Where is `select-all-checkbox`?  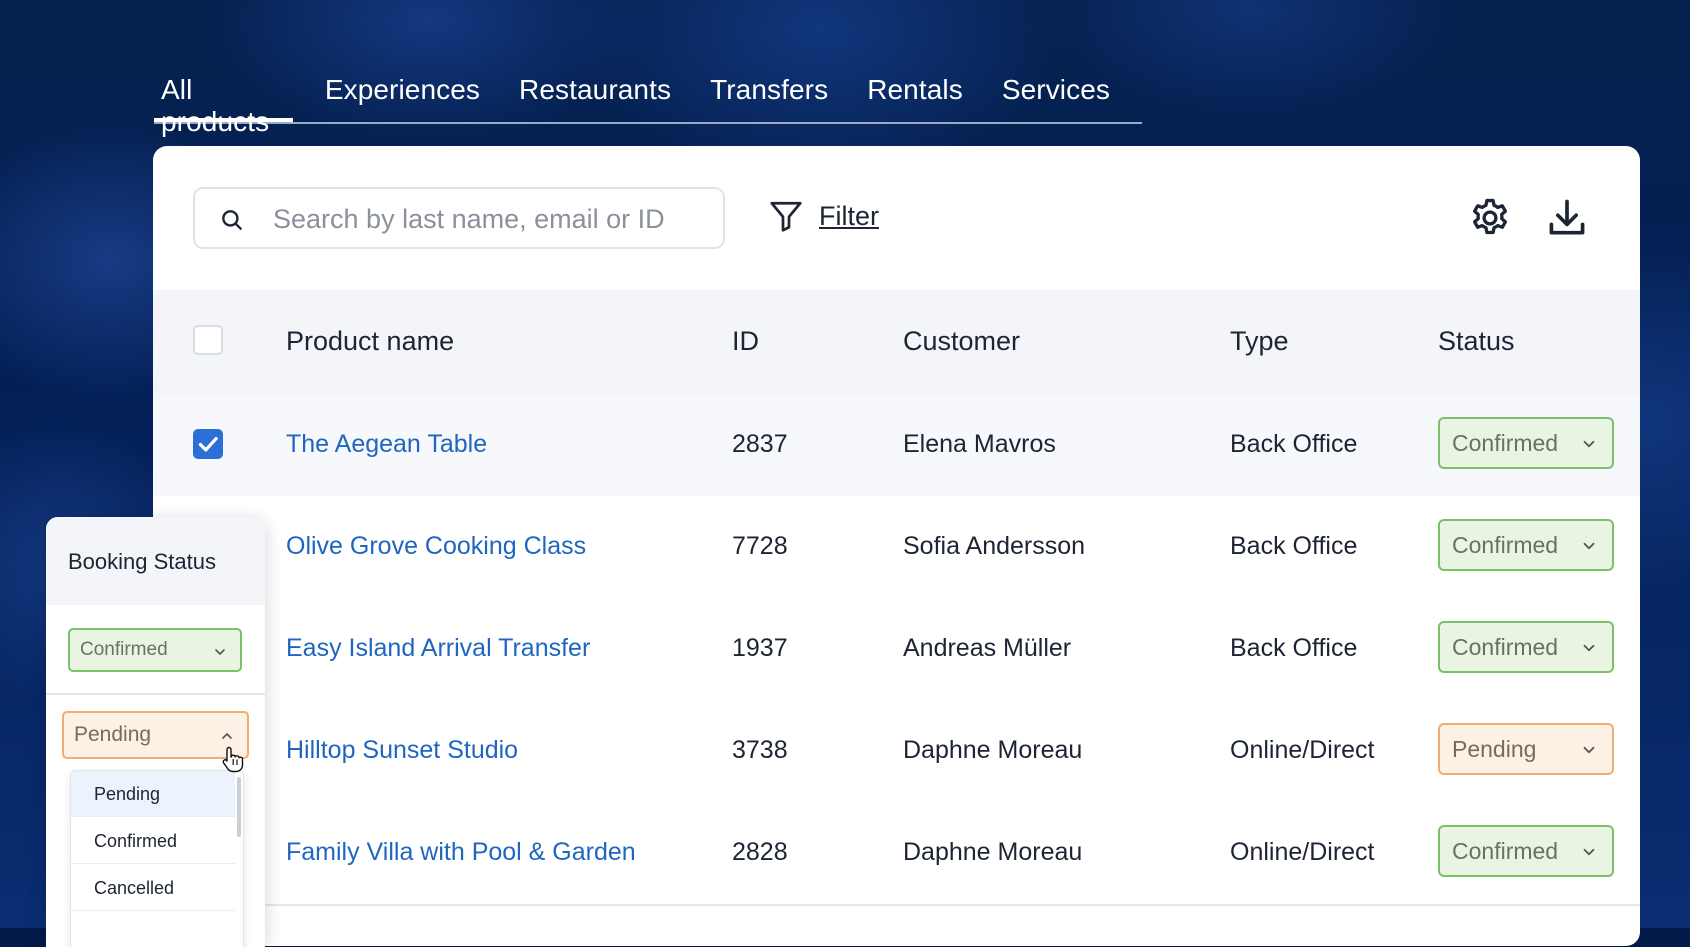
select-all-checkbox is located at coordinates (208, 340).